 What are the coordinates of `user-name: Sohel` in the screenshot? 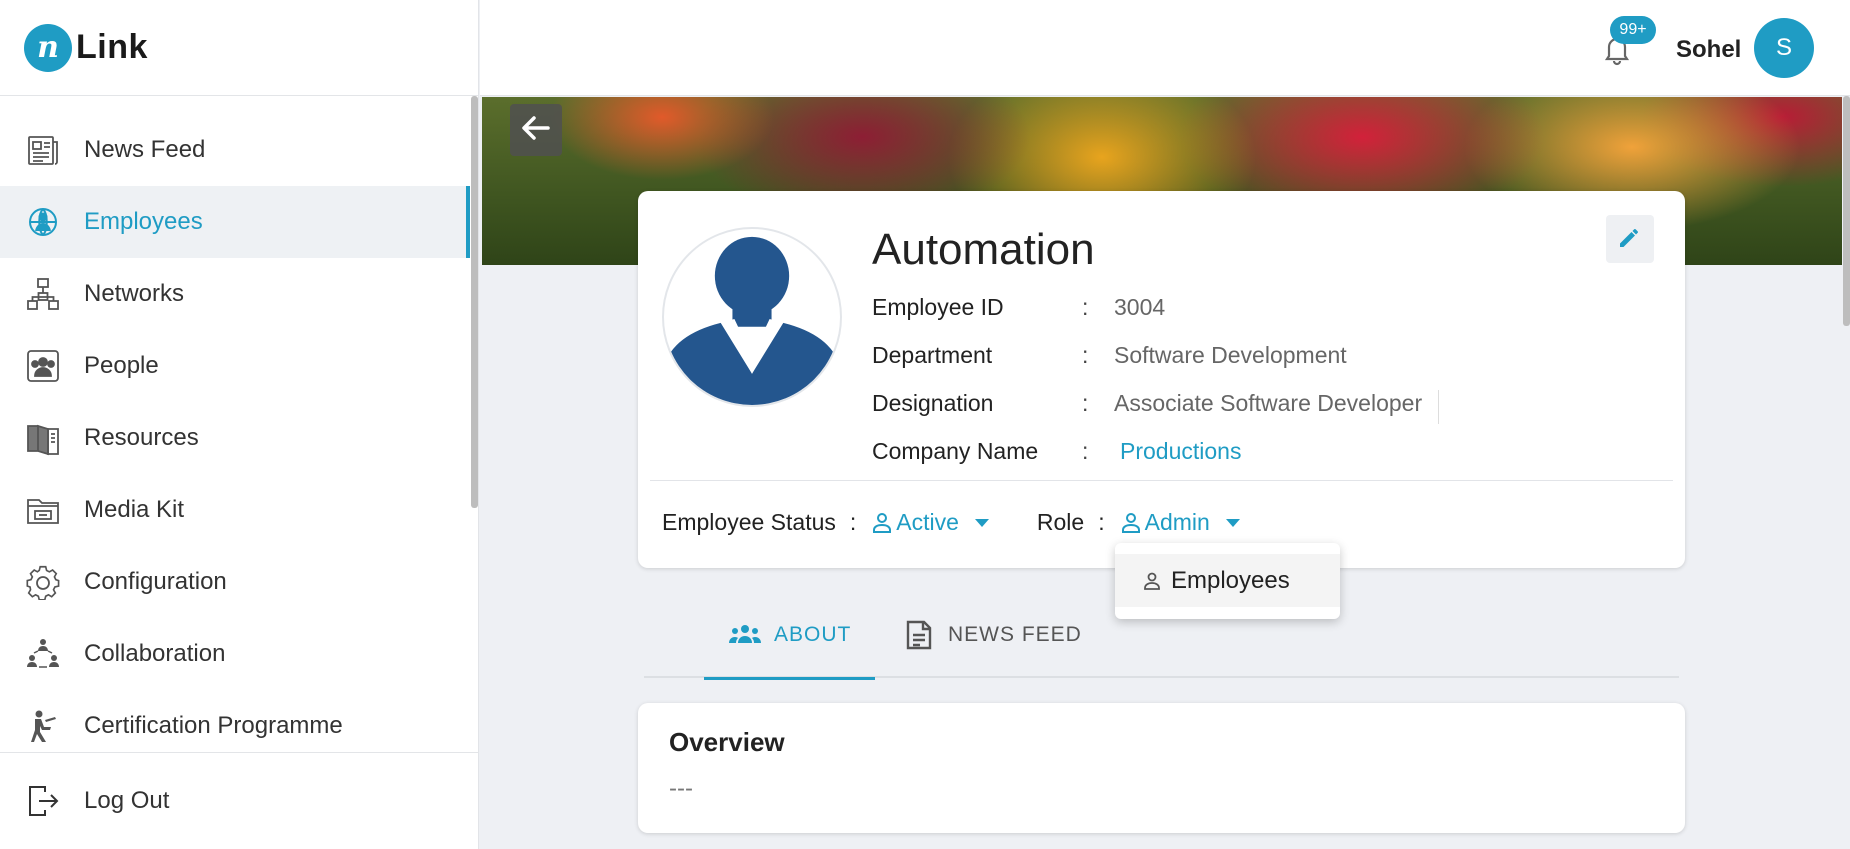 It's located at (1708, 50).